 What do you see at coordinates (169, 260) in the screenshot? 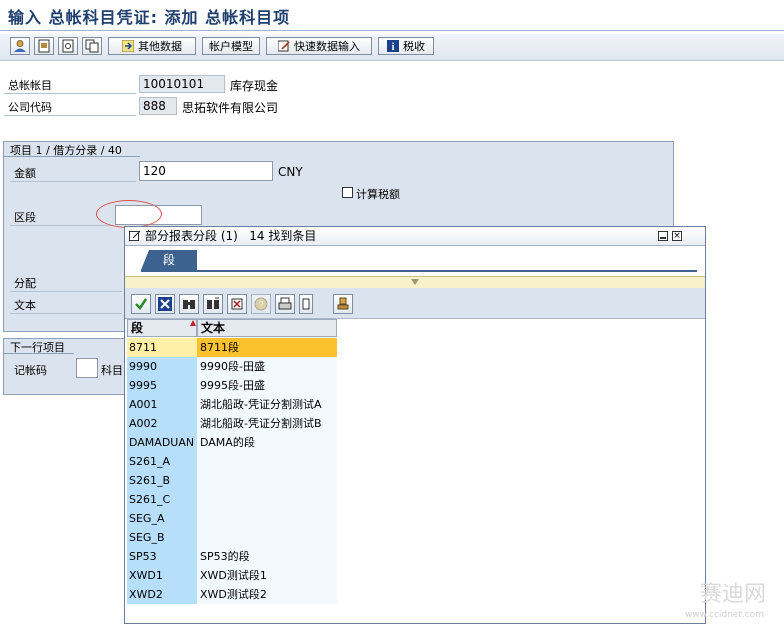
I see `tab-segment: 段` at bounding box center [169, 260].